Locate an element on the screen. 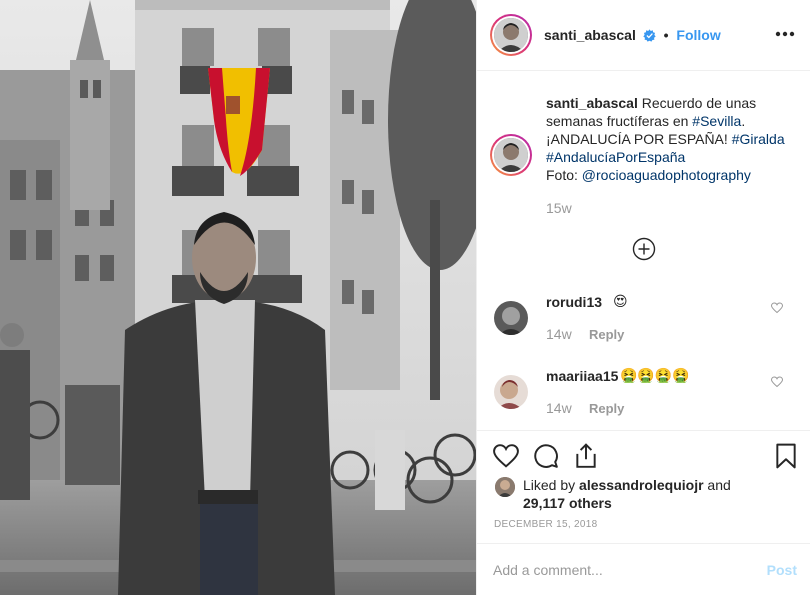 Image resolution: width=810 pixels, height=595 pixels. load-more-comments-icon is located at coordinates (644, 249).